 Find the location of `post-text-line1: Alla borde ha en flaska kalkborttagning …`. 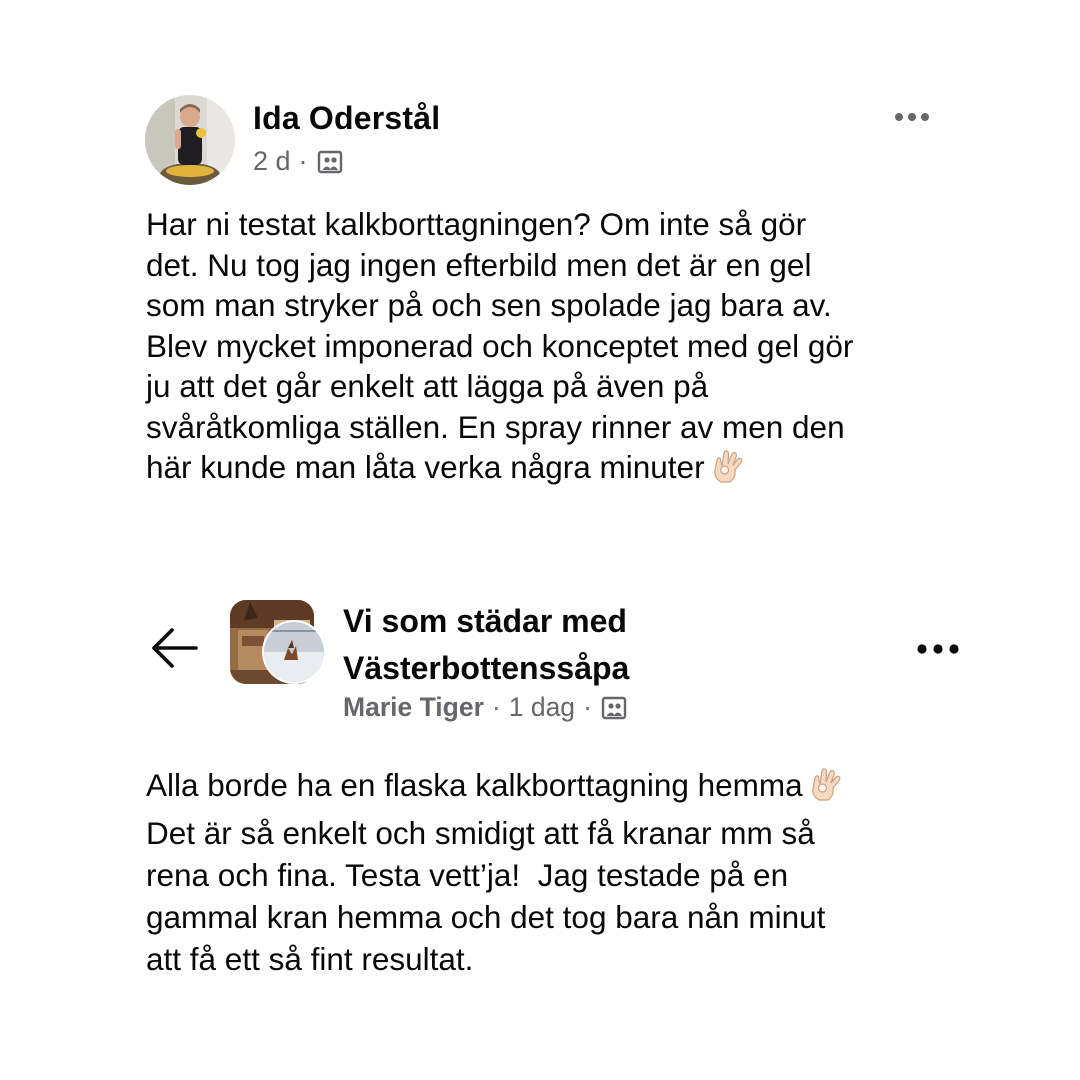

post-text-line1: Alla borde ha en flaska kalkborttagning … is located at coordinates (474, 785).